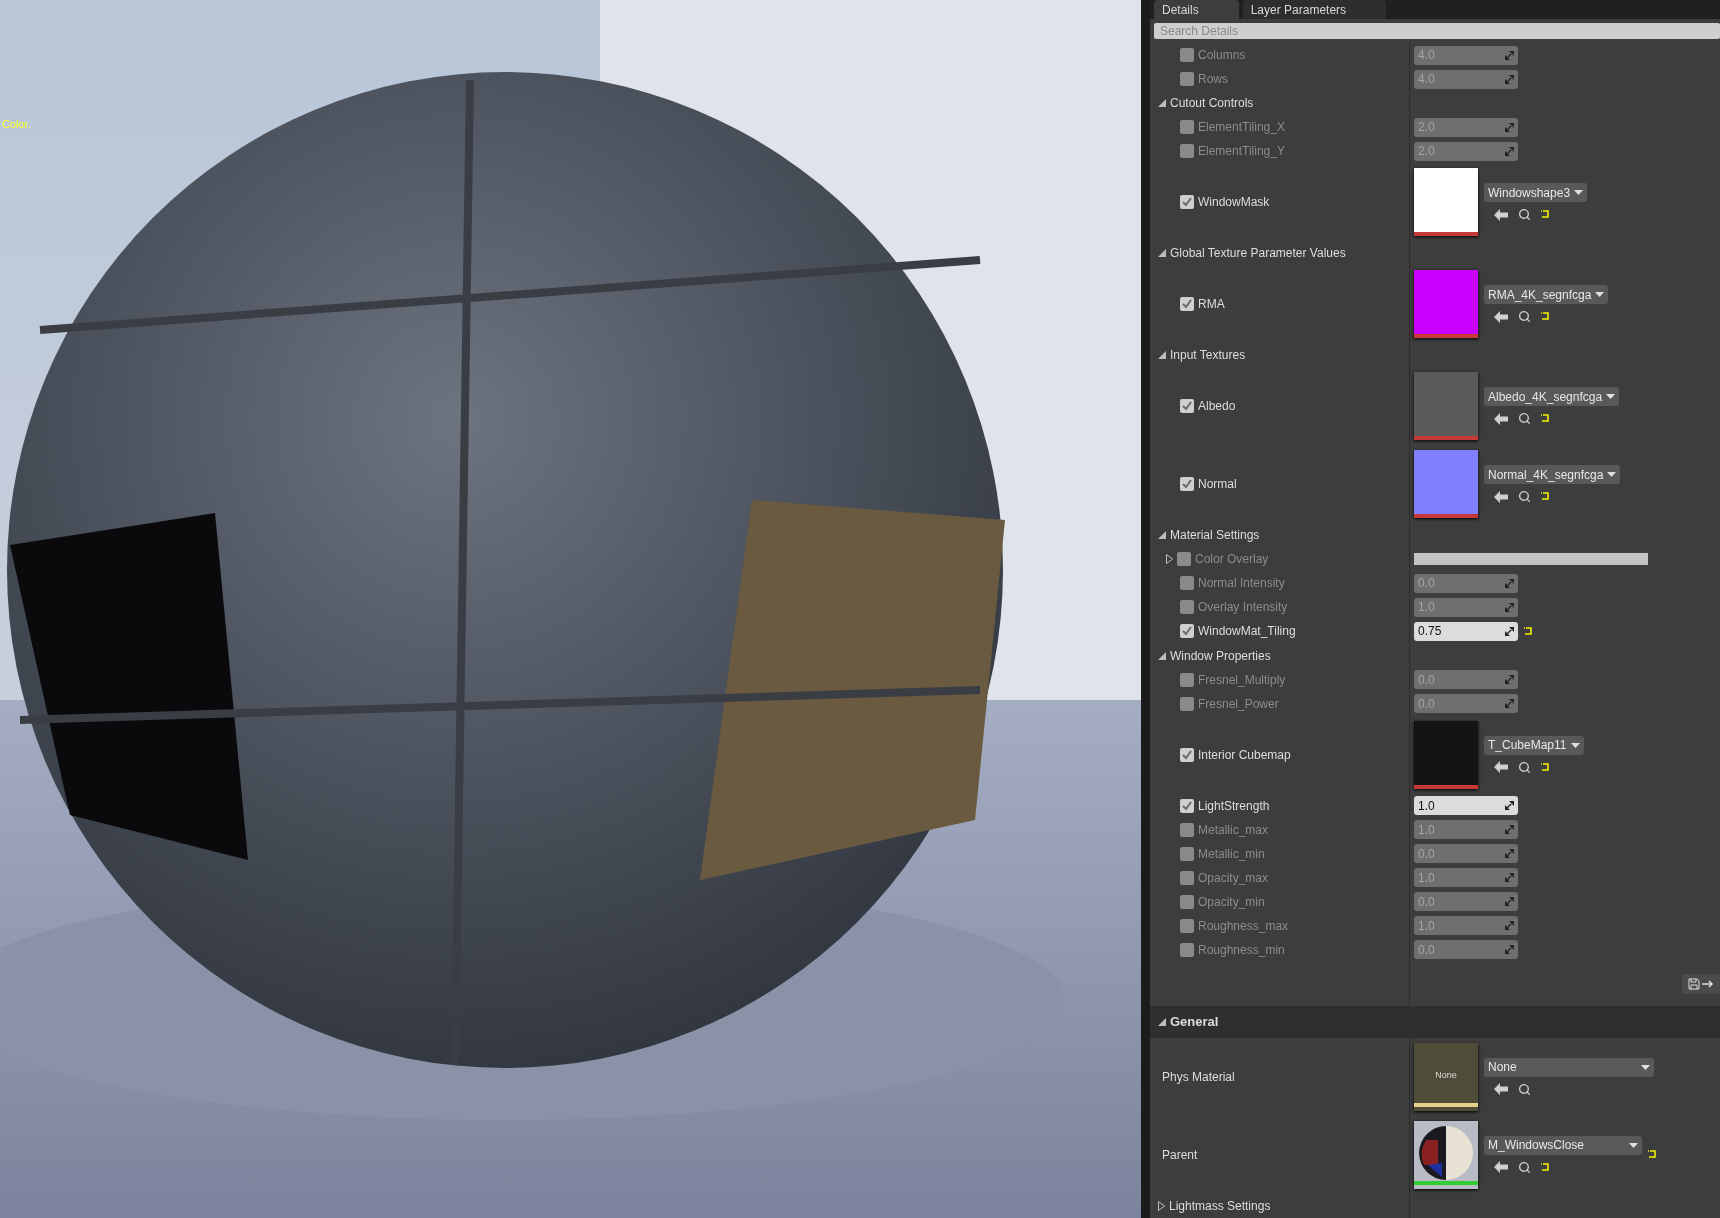 The image size is (1720, 1218). I want to click on sphere-icon, so click(1446, 1152).